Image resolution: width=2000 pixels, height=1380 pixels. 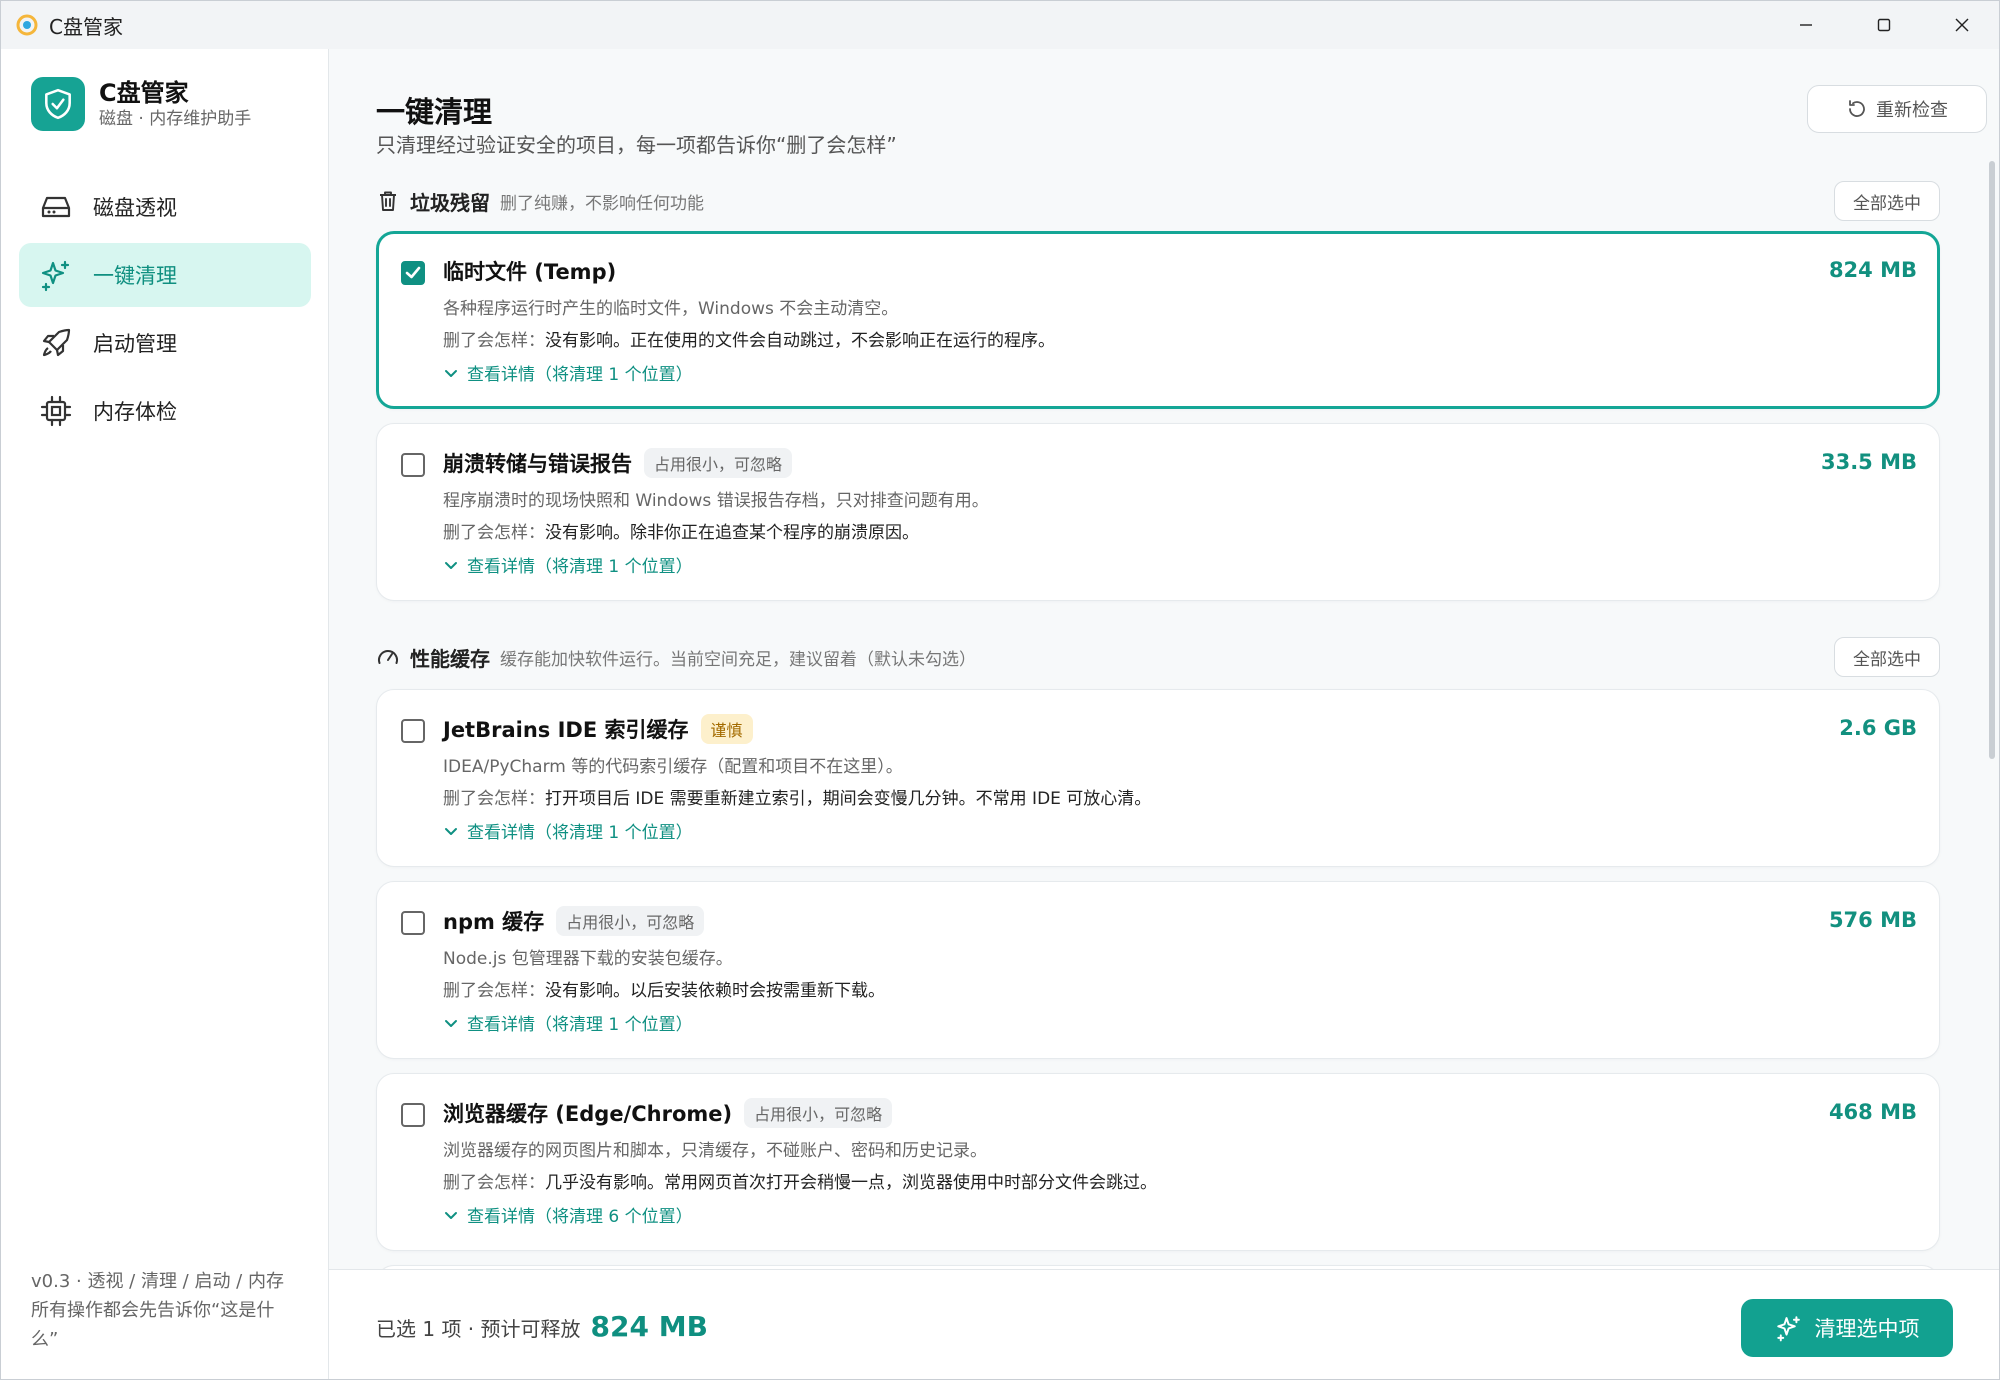 I want to click on section-header-cache: 性能缓存 缓存能加快软件运行。当前空间充足，建议留着（默认未勾选） 全部选中, so click(x=1158, y=657).